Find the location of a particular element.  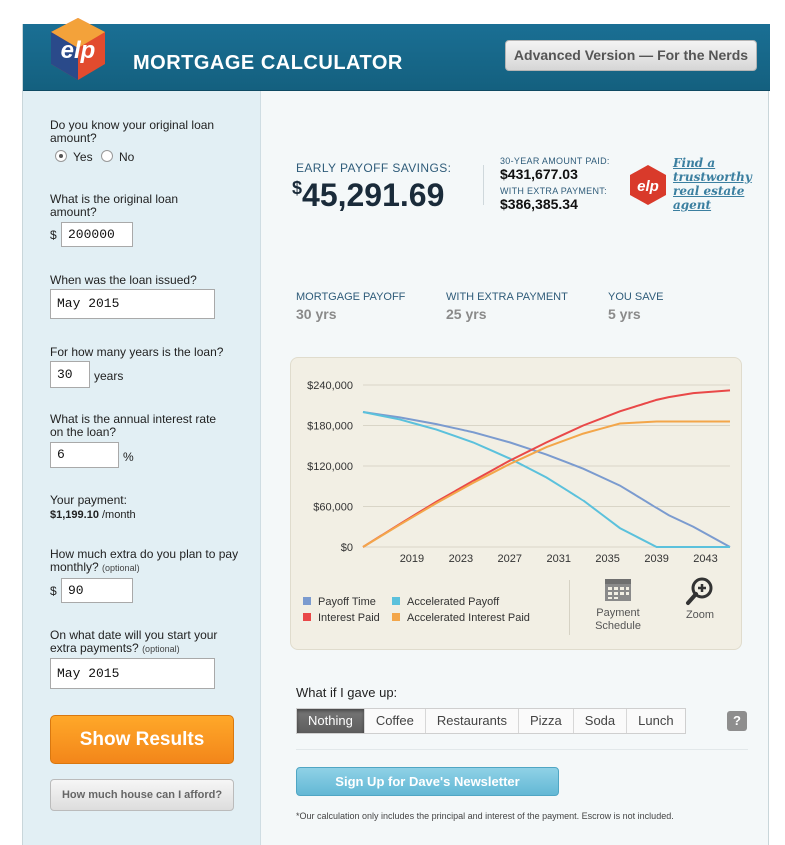

calendar-icon is located at coordinates (618, 590).